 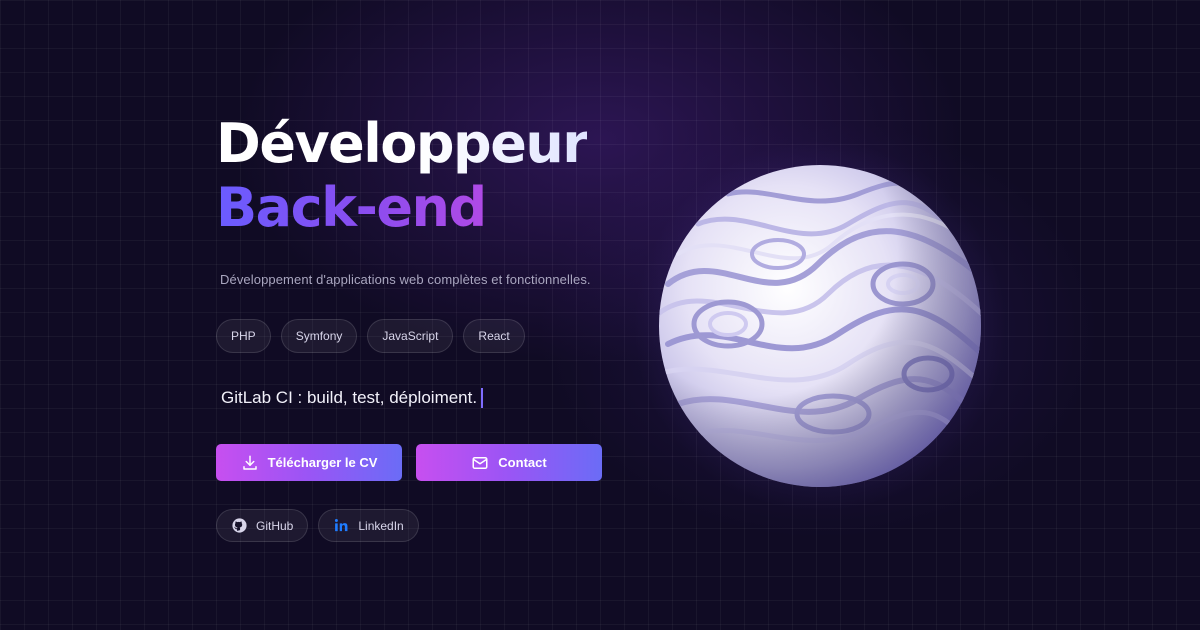 What do you see at coordinates (482, 398) in the screenshot?
I see `typing-caret` at bounding box center [482, 398].